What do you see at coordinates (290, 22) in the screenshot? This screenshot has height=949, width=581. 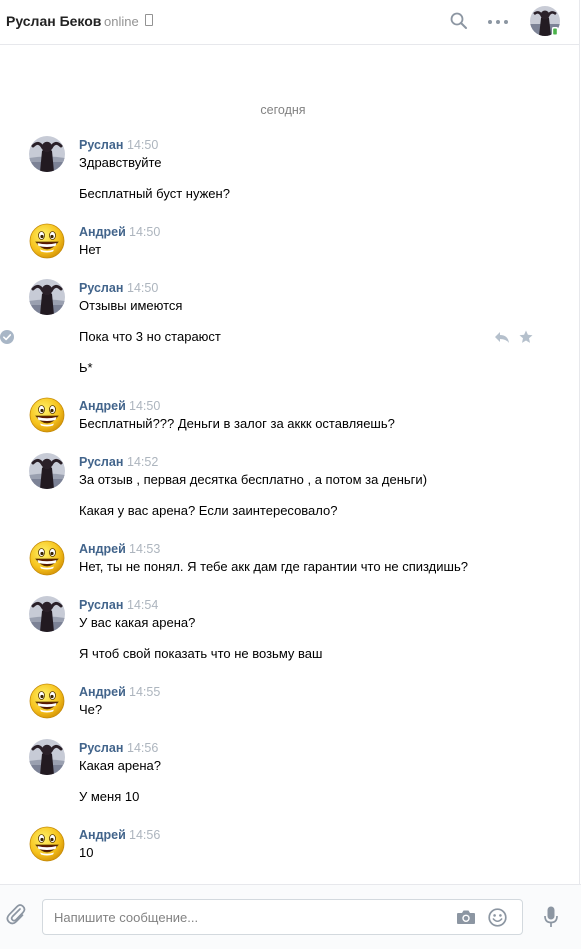 I see `chat-header: Руслан Беков online` at bounding box center [290, 22].